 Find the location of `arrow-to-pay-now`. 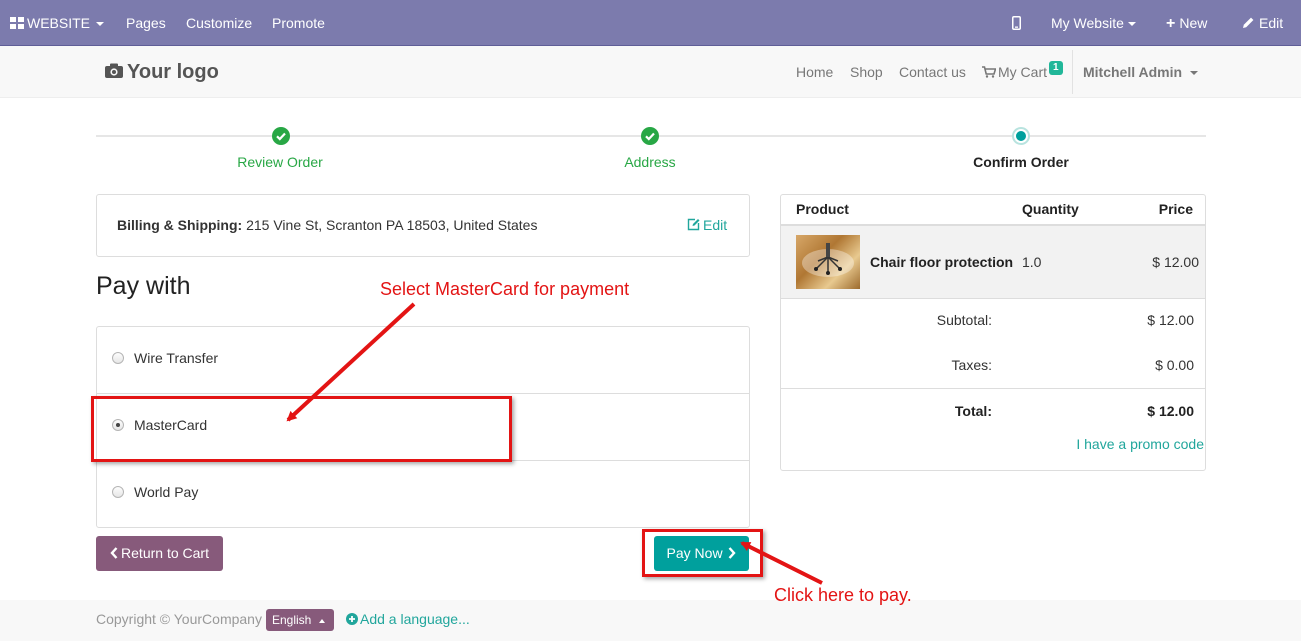

arrow-to-pay-now is located at coordinates (781, 563).